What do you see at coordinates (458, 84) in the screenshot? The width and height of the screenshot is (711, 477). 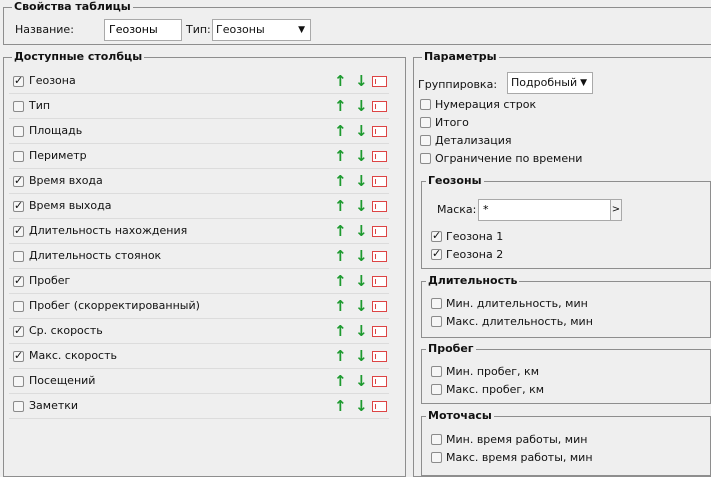 I see `grouping-label: Группировка:` at bounding box center [458, 84].